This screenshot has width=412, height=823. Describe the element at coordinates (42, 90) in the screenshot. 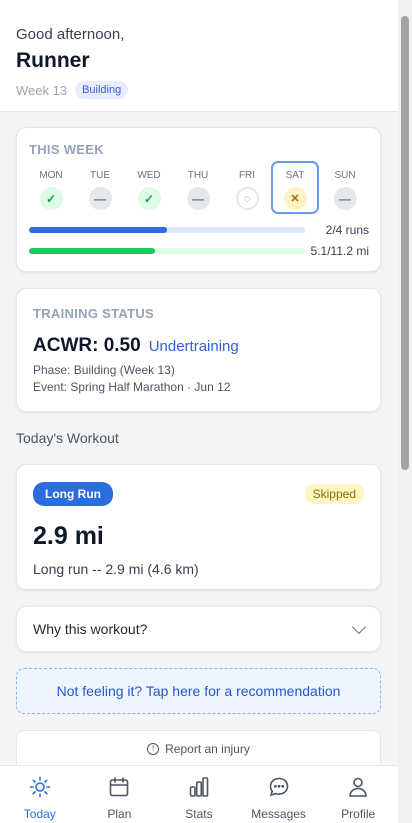

I see `week-label: Week 13` at that location.